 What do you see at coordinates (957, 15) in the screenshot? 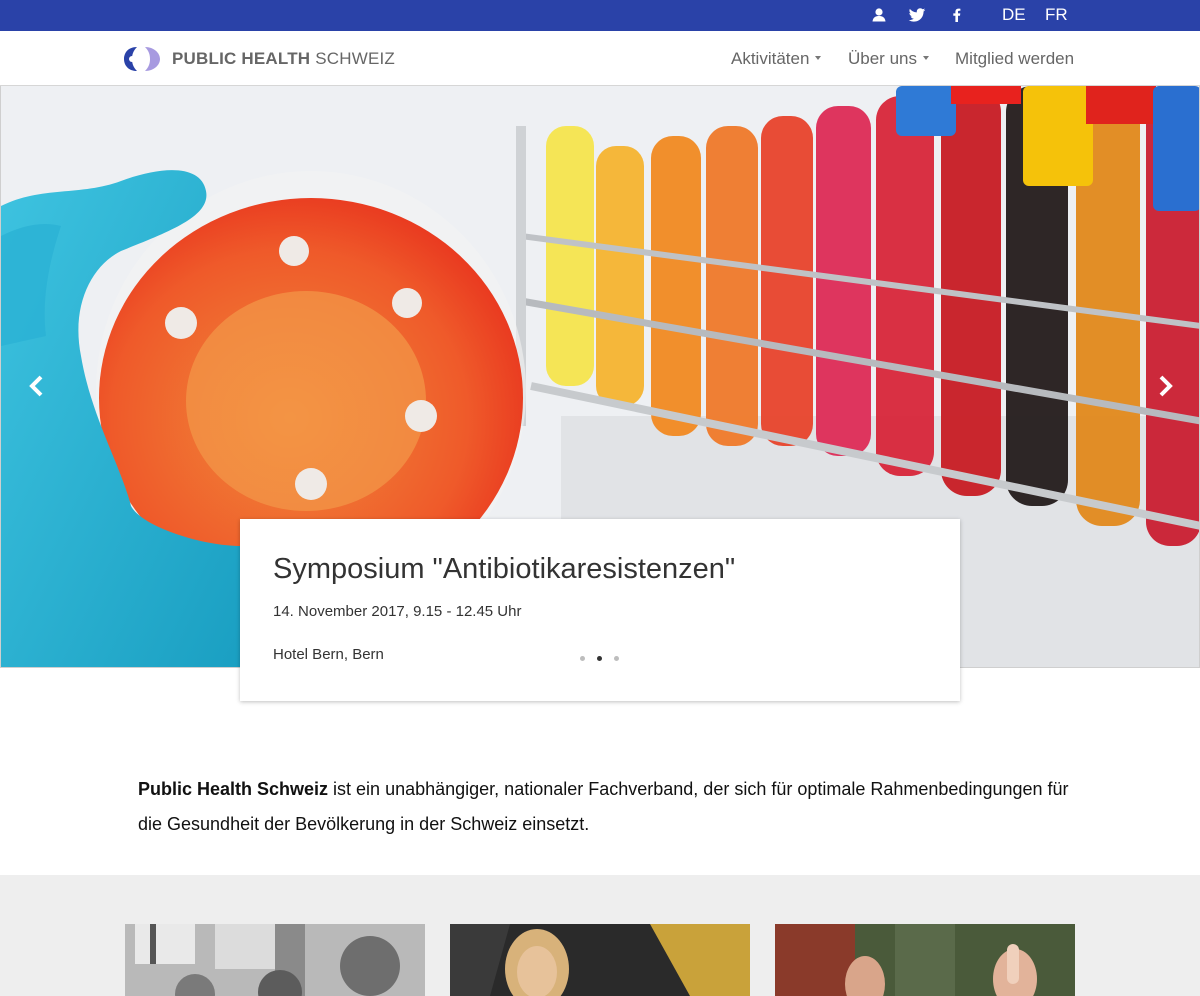
I see `facebook-icon` at bounding box center [957, 15].